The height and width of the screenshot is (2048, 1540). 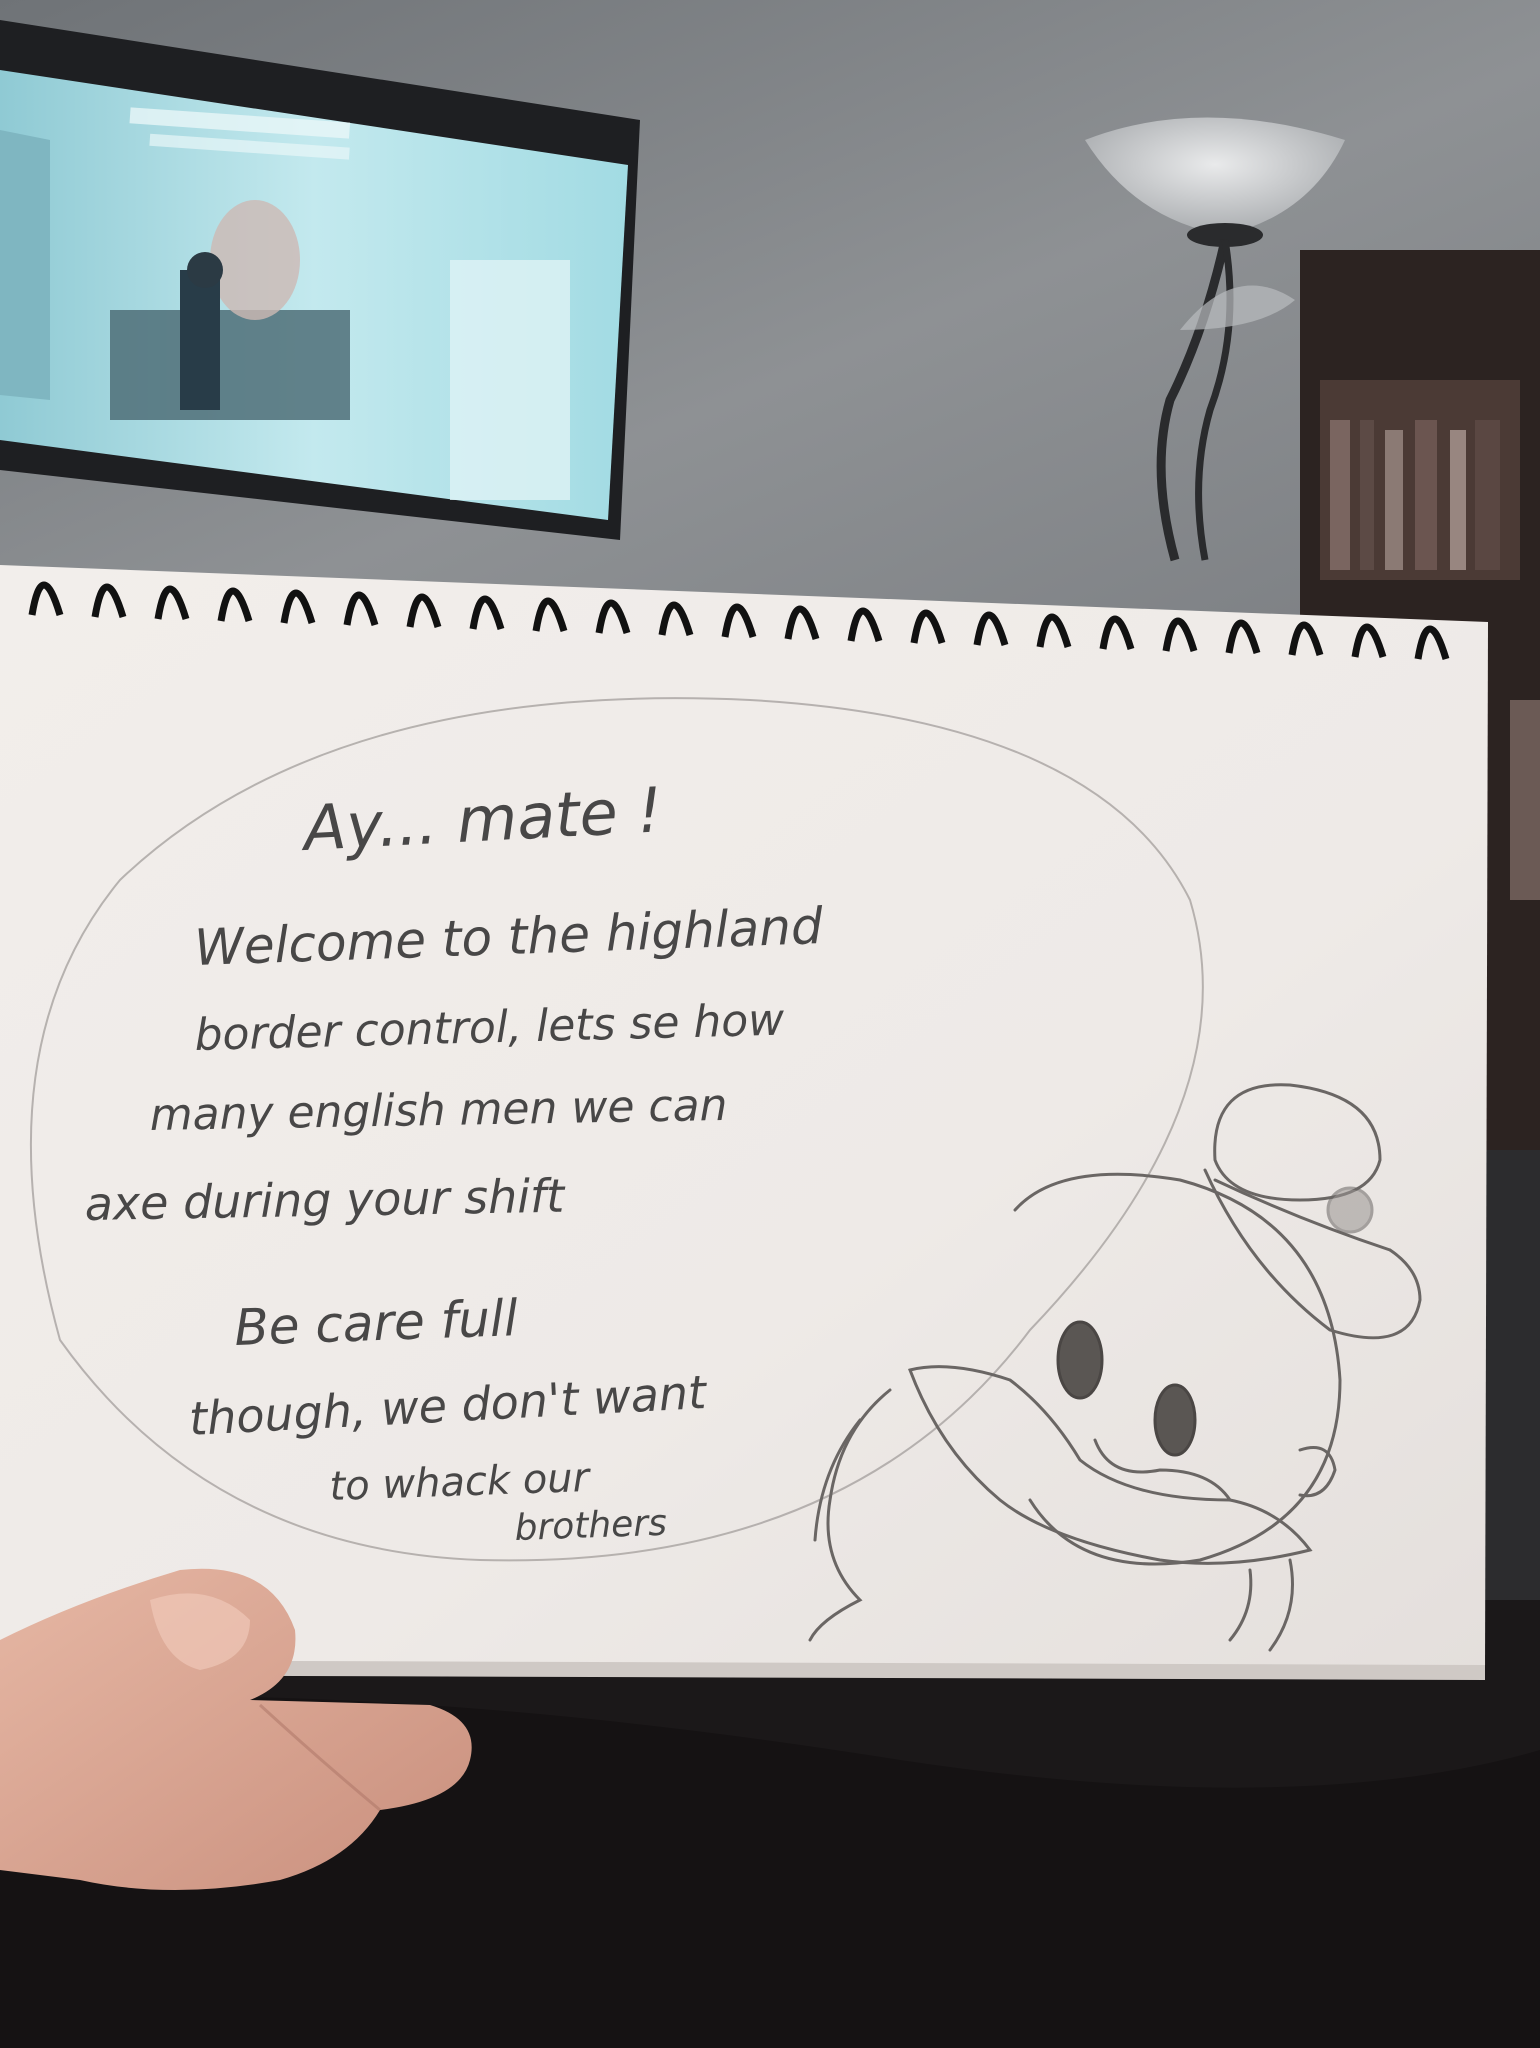 I want to click on bubble-line-6: Be care full, so click(x=375, y=1323).